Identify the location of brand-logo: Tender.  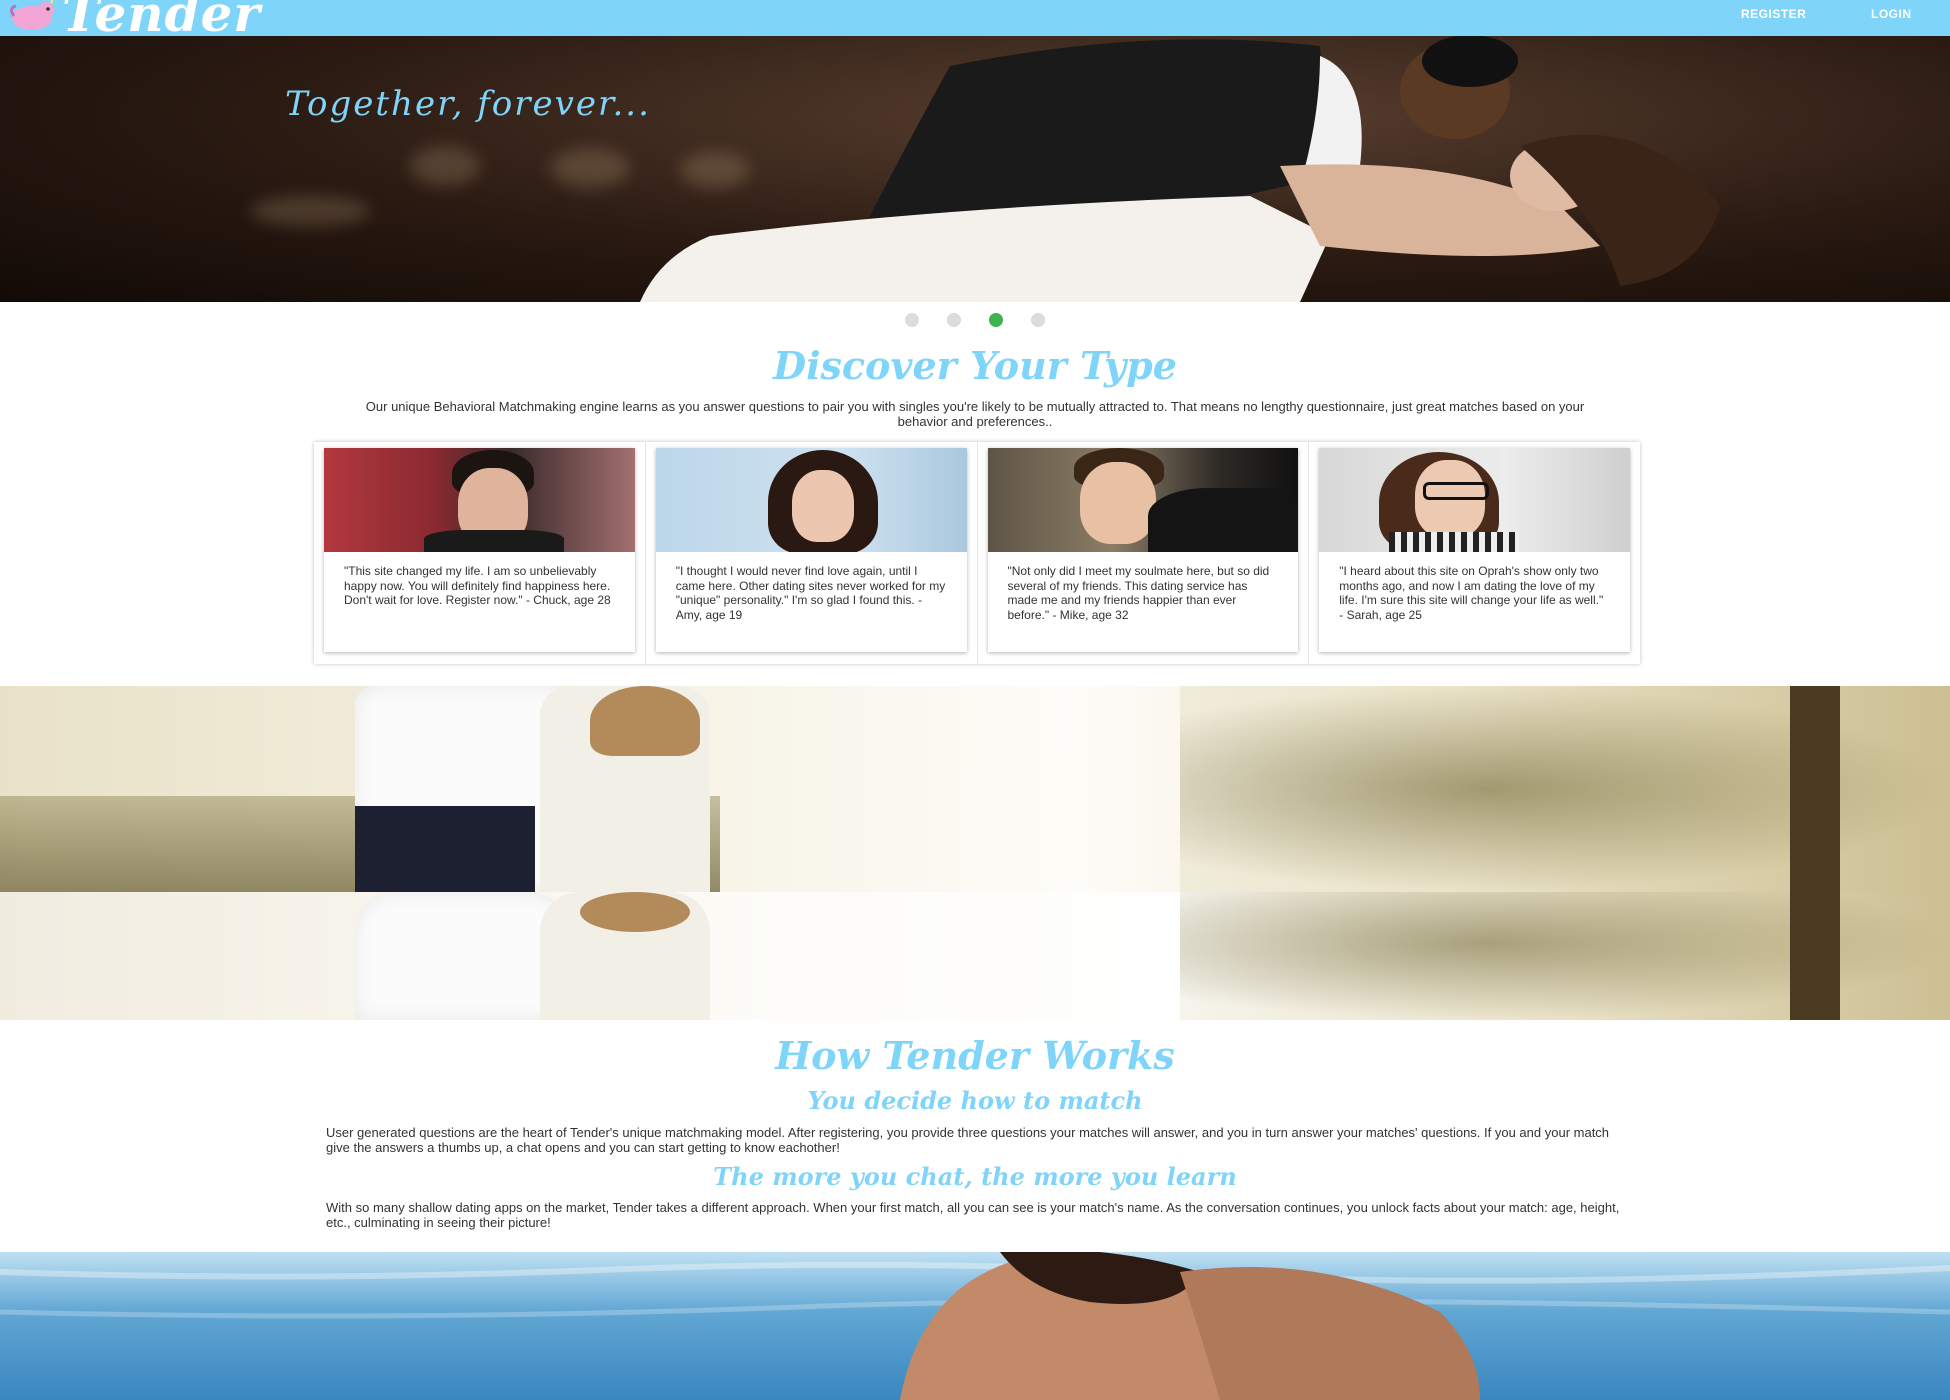
(133, 21).